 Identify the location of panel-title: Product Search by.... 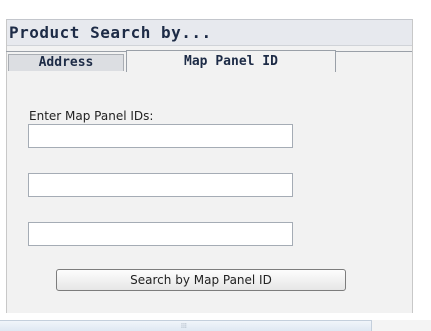
(210, 32).